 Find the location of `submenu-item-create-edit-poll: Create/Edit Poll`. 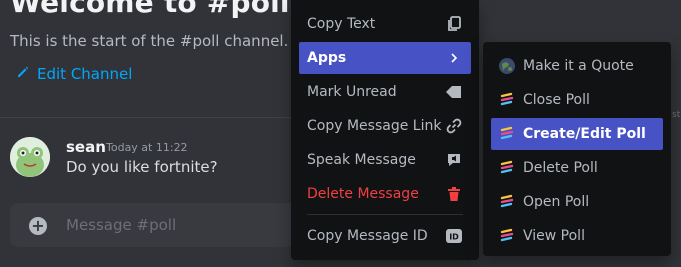

submenu-item-create-edit-poll: Create/Edit Poll is located at coordinates (577, 134).